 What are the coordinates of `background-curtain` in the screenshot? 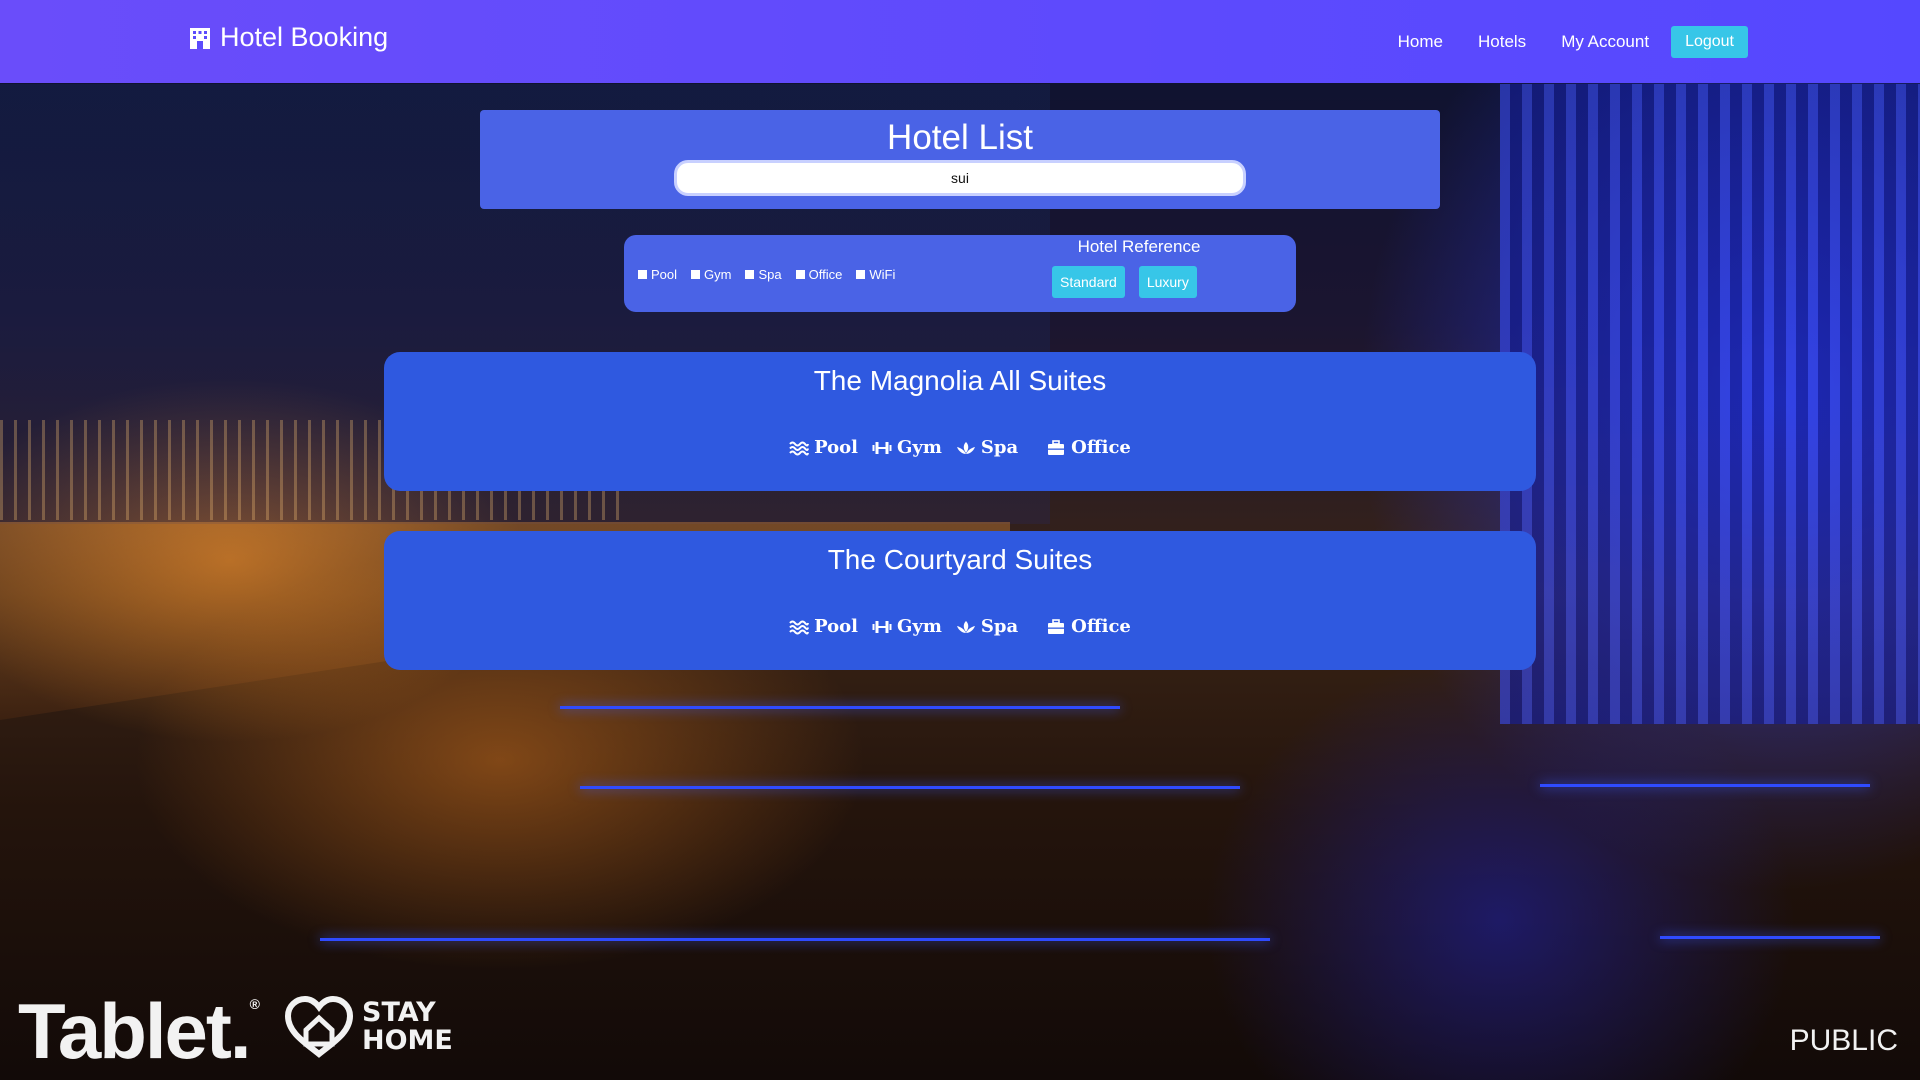 It's located at (1710, 404).